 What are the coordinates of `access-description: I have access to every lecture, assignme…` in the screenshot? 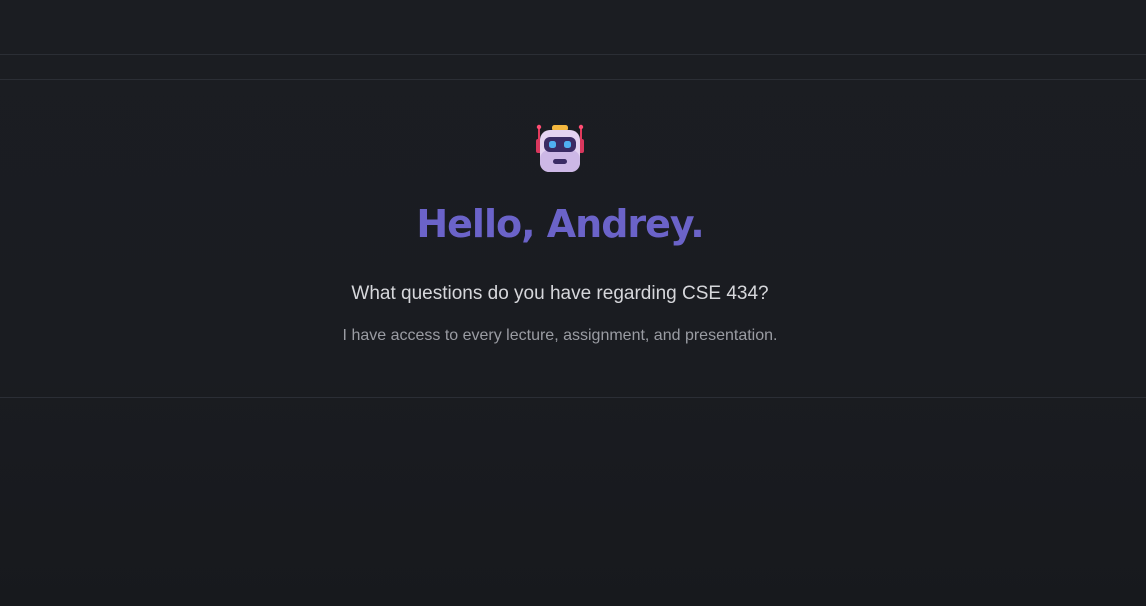 It's located at (560, 335).